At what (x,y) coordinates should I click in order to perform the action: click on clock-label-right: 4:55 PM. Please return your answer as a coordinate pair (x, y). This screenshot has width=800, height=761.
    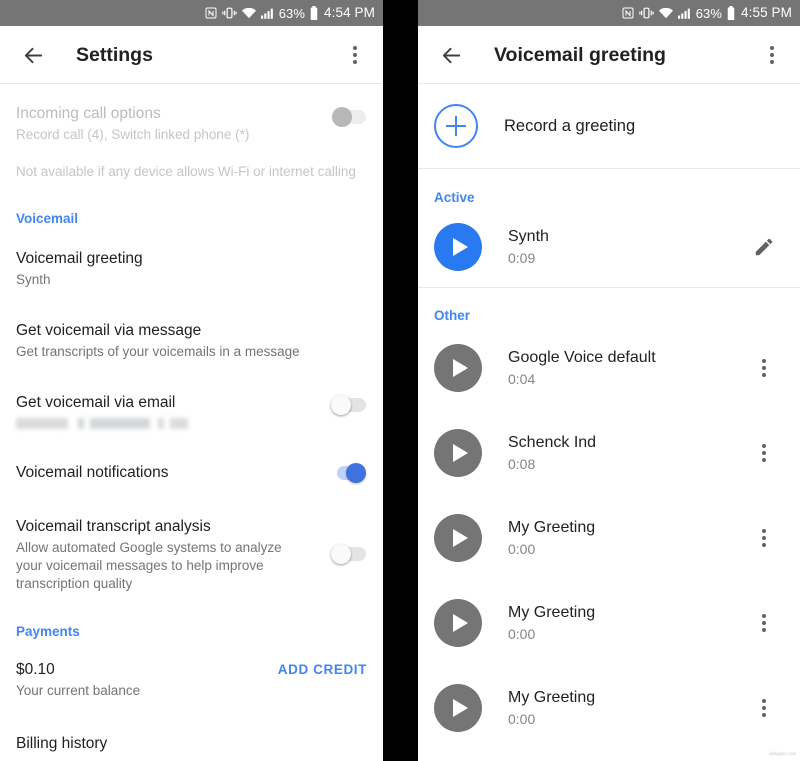
    Looking at the image, I should click on (766, 13).